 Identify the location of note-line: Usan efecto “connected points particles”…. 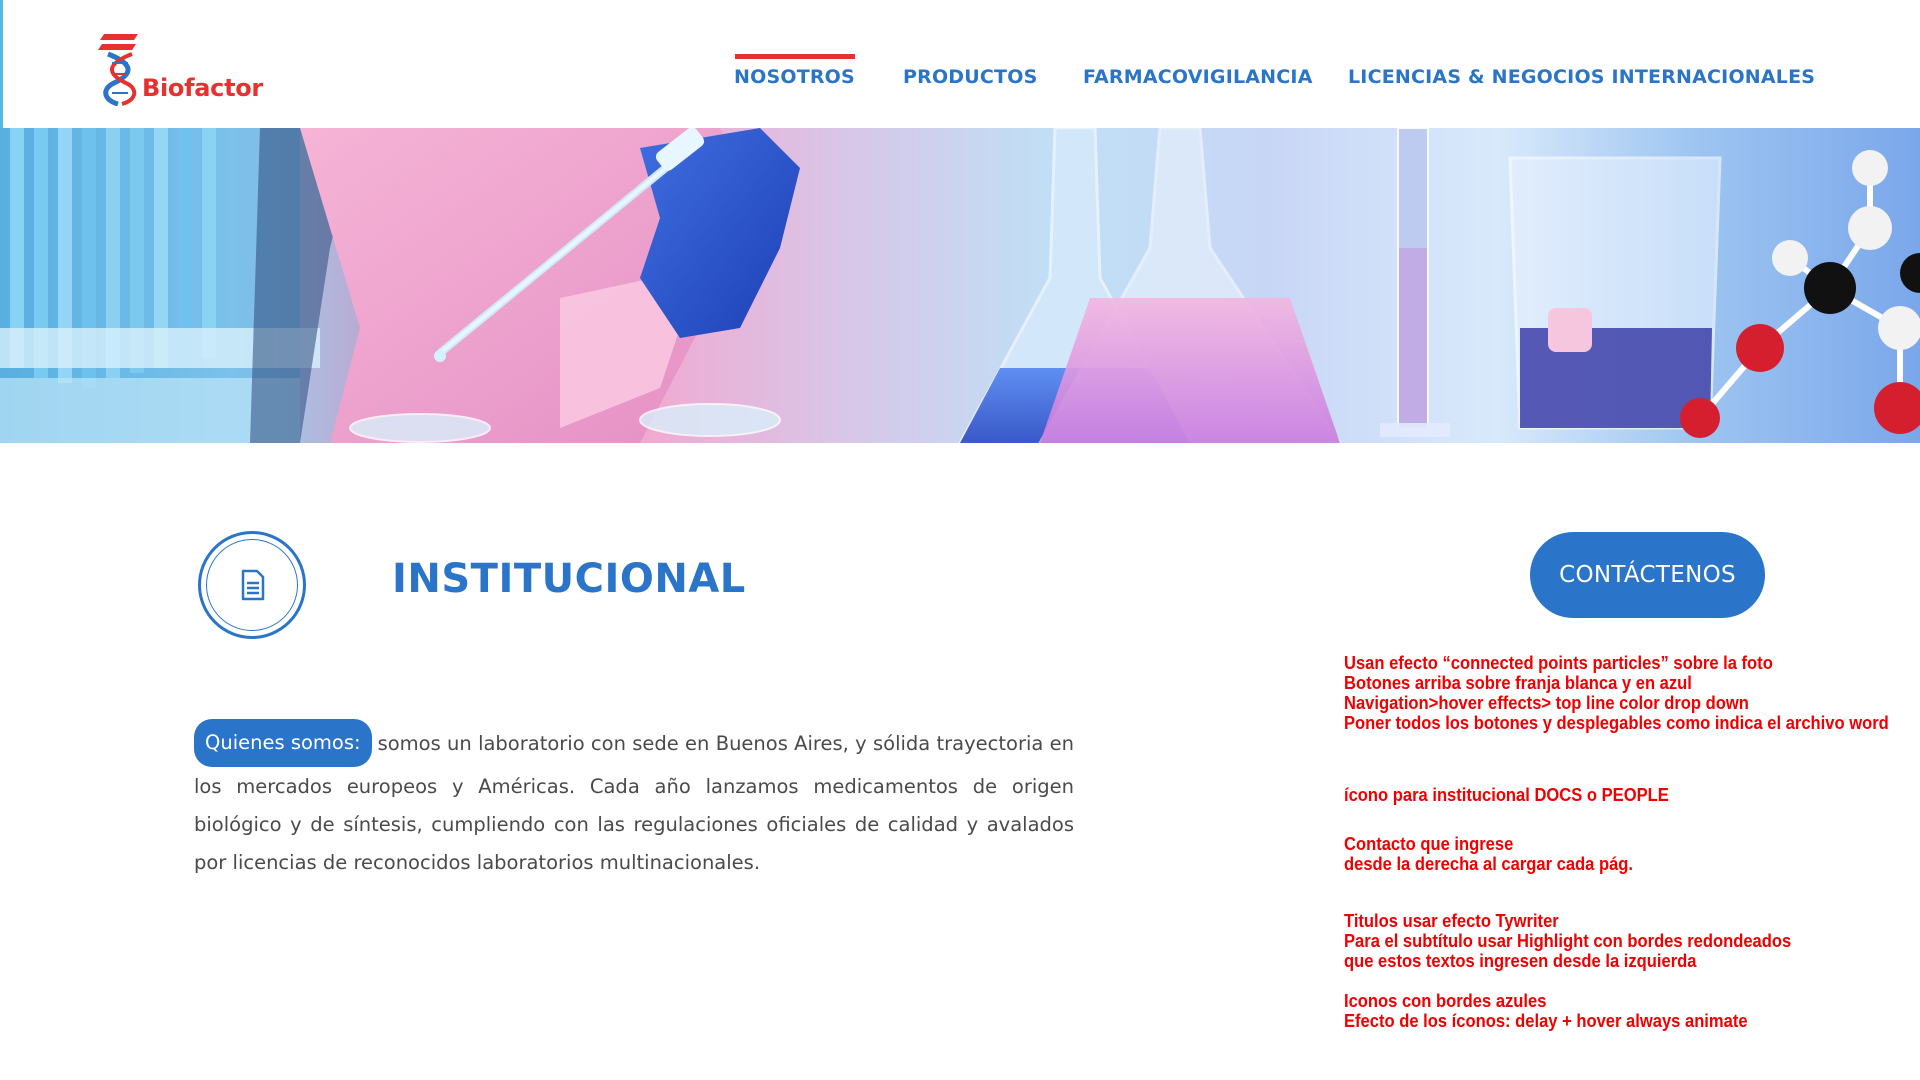
(1558, 663).